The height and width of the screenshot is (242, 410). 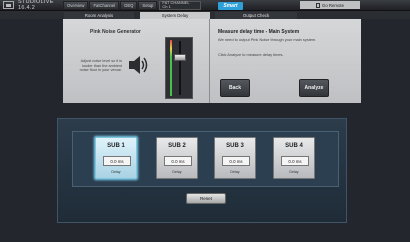 I want to click on tab-system-delay: System Delay, so click(x=175, y=15).